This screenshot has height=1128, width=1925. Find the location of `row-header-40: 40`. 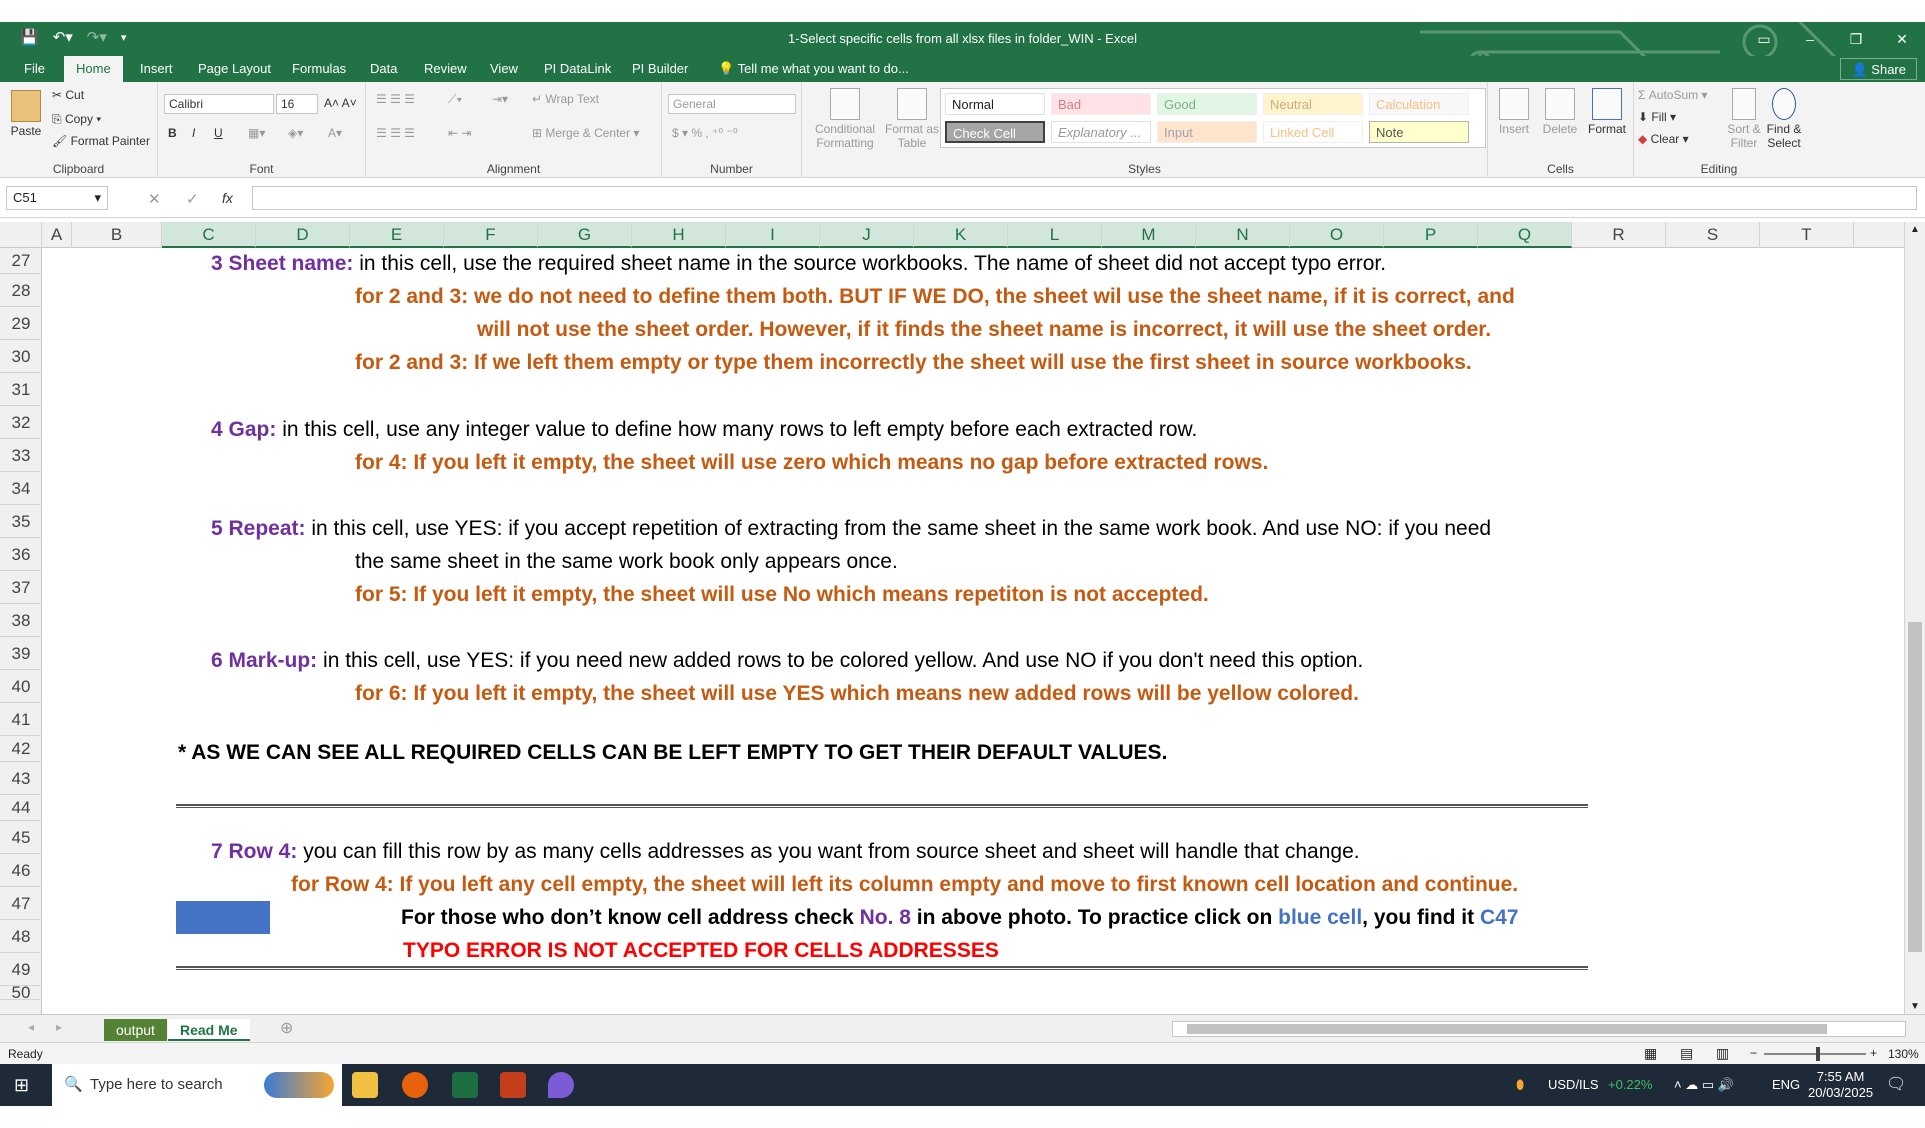

row-header-40: 40 is located at coordinates (21, 686).